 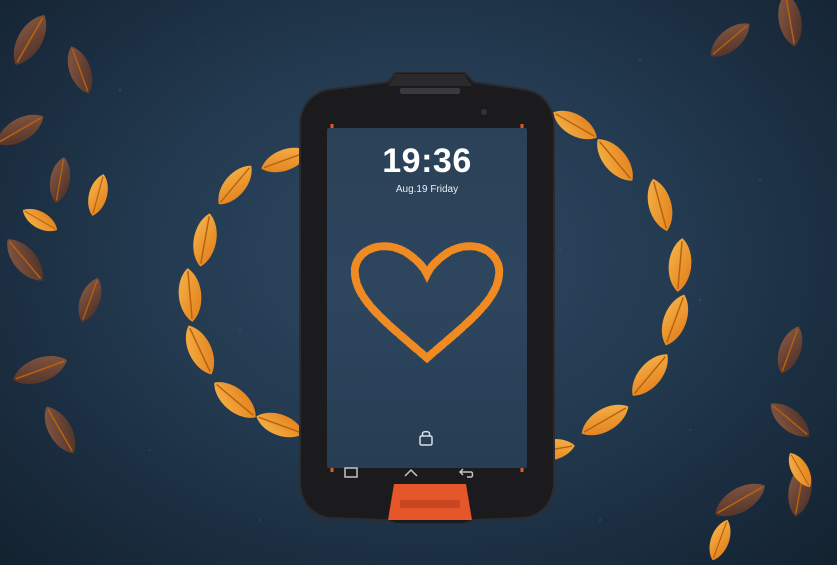 What do you see at coordinates (427, 161) in the screenshot?
I see `lockscreen-clock: 19:36` at bounding box center [427, 161].